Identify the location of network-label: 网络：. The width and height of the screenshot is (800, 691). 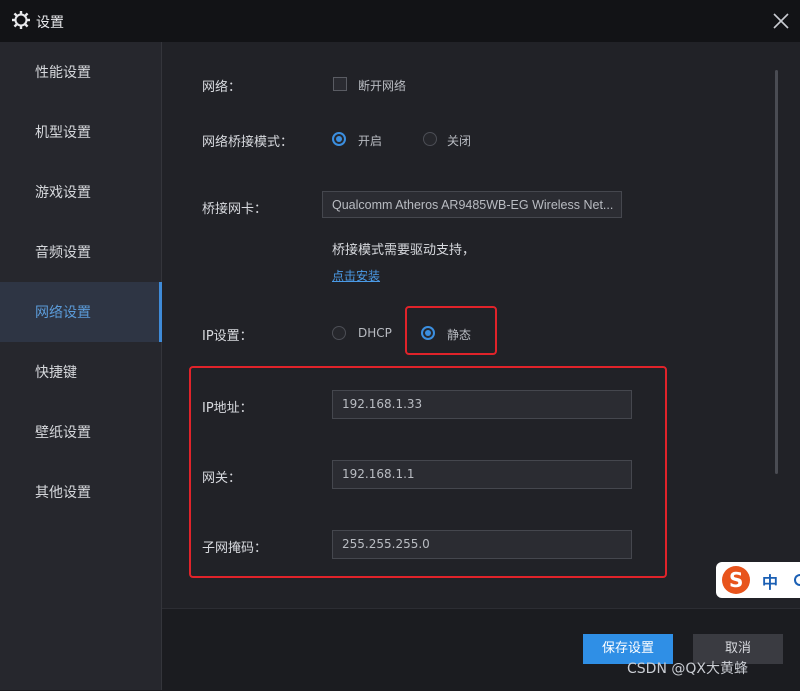
(222, 87).